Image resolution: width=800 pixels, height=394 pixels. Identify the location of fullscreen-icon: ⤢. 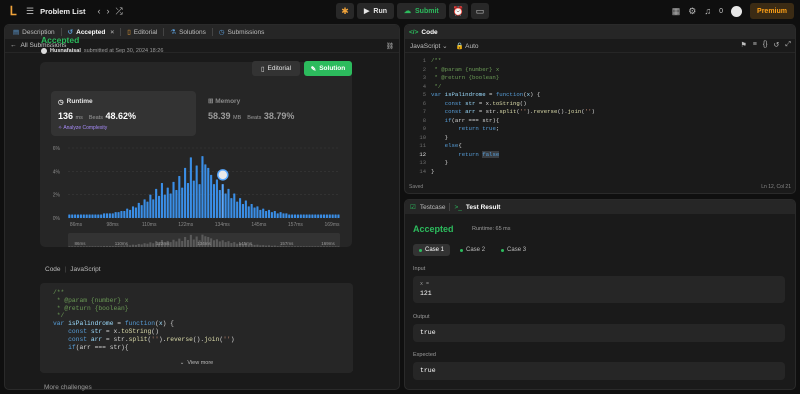
(788, 45).